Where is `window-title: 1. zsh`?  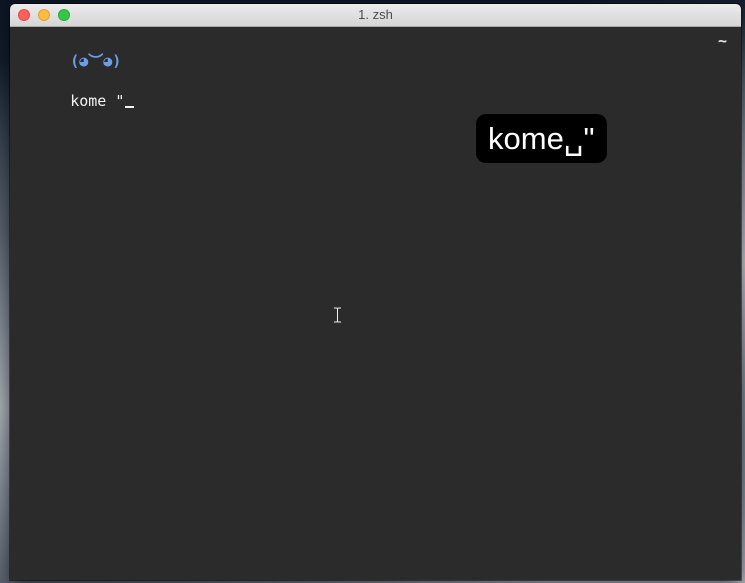
window-title: 1. zsh is located at coordinates (375, 14).